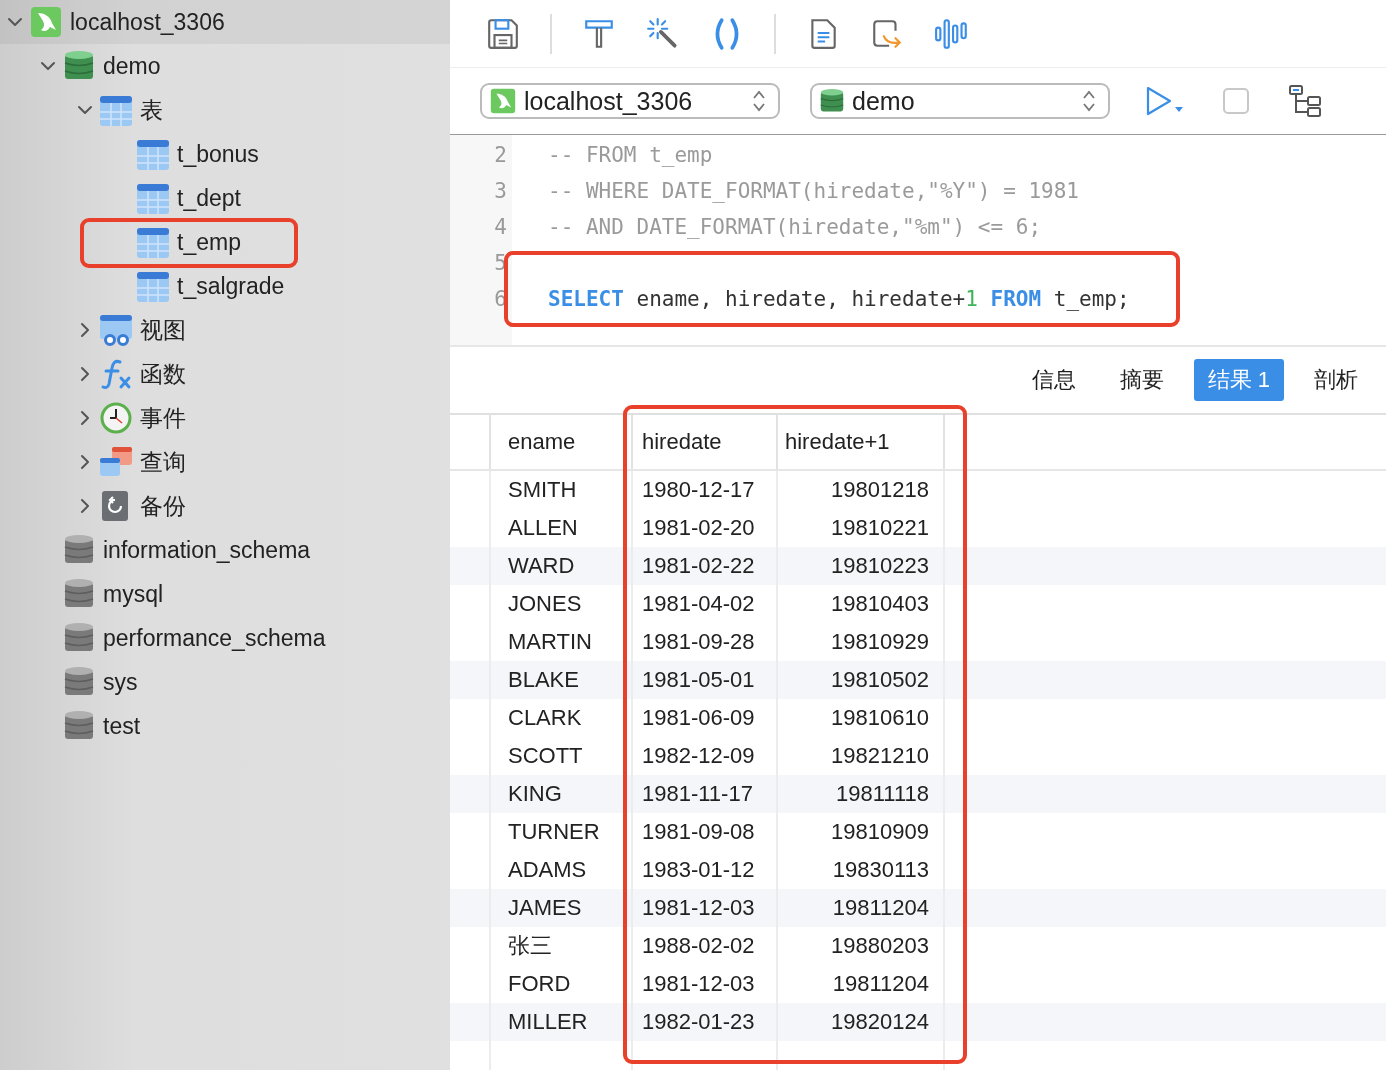 The width and height of the screenshot is (1386, 1070). I want to click on table-cell: 1983-01-12, so click(698, 870).